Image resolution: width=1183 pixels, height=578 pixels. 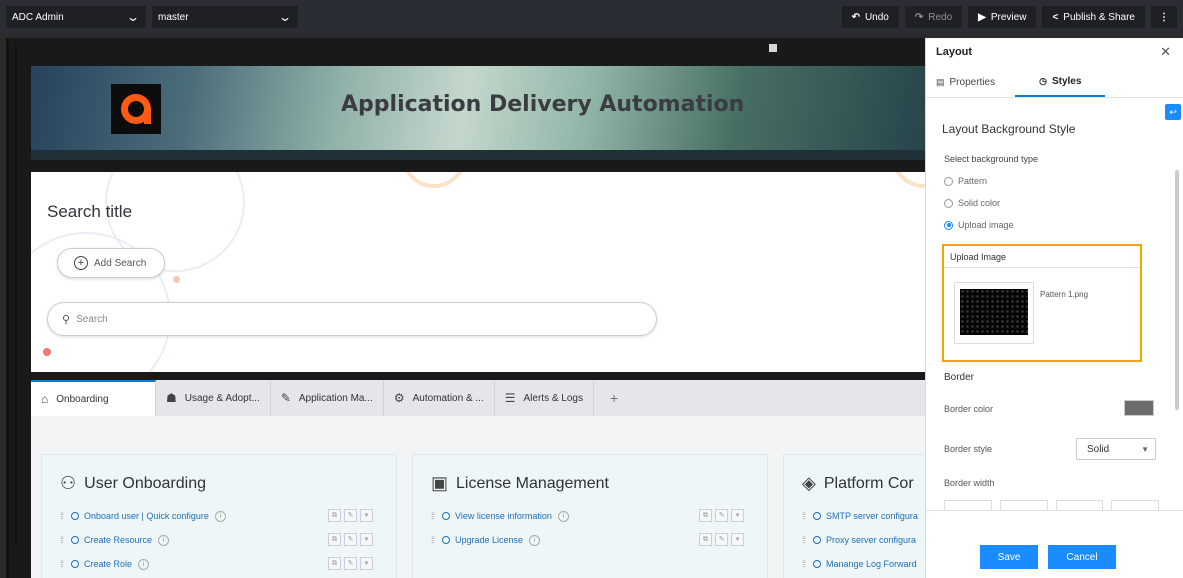 I want to click on caret-down-icon: ▼, so click(x=1145, y=449).